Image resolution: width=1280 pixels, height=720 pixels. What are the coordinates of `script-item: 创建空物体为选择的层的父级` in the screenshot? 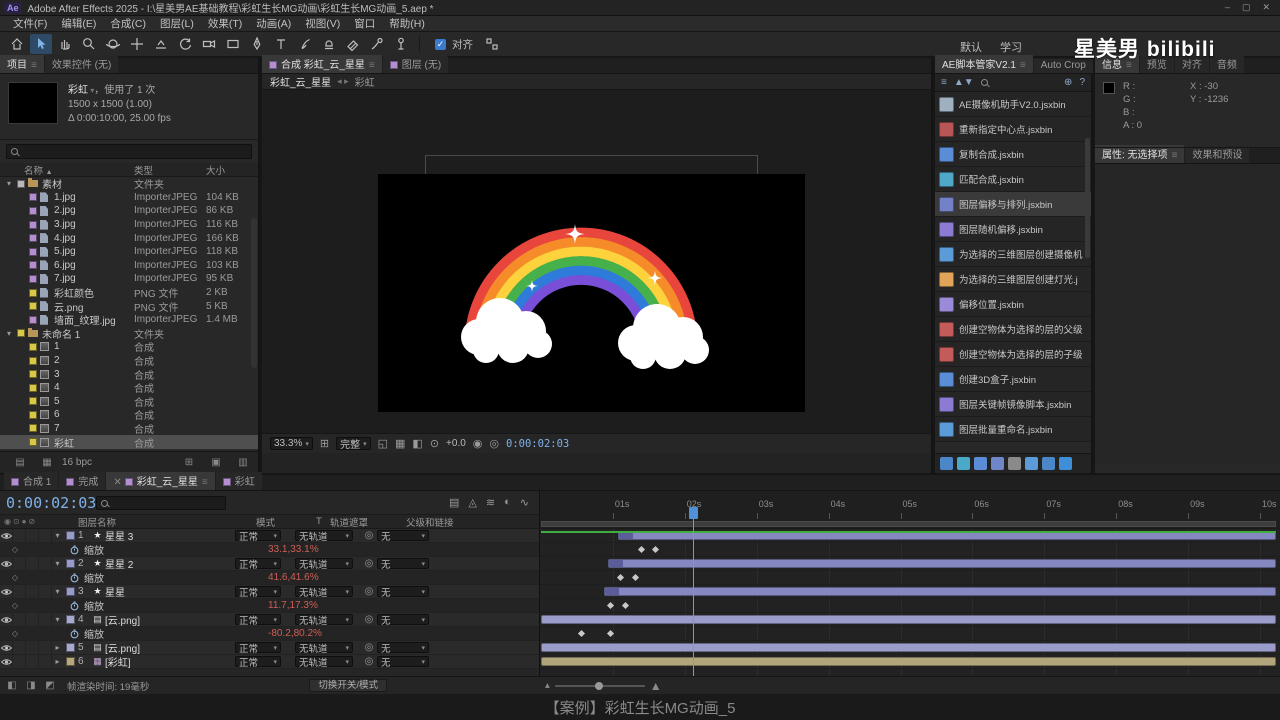 It's located at (1013, 329).